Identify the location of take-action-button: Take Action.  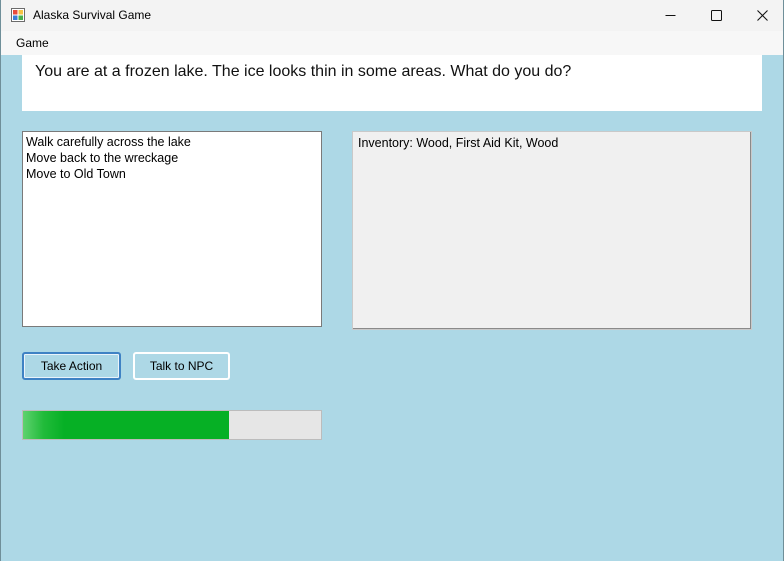
(71, 366).